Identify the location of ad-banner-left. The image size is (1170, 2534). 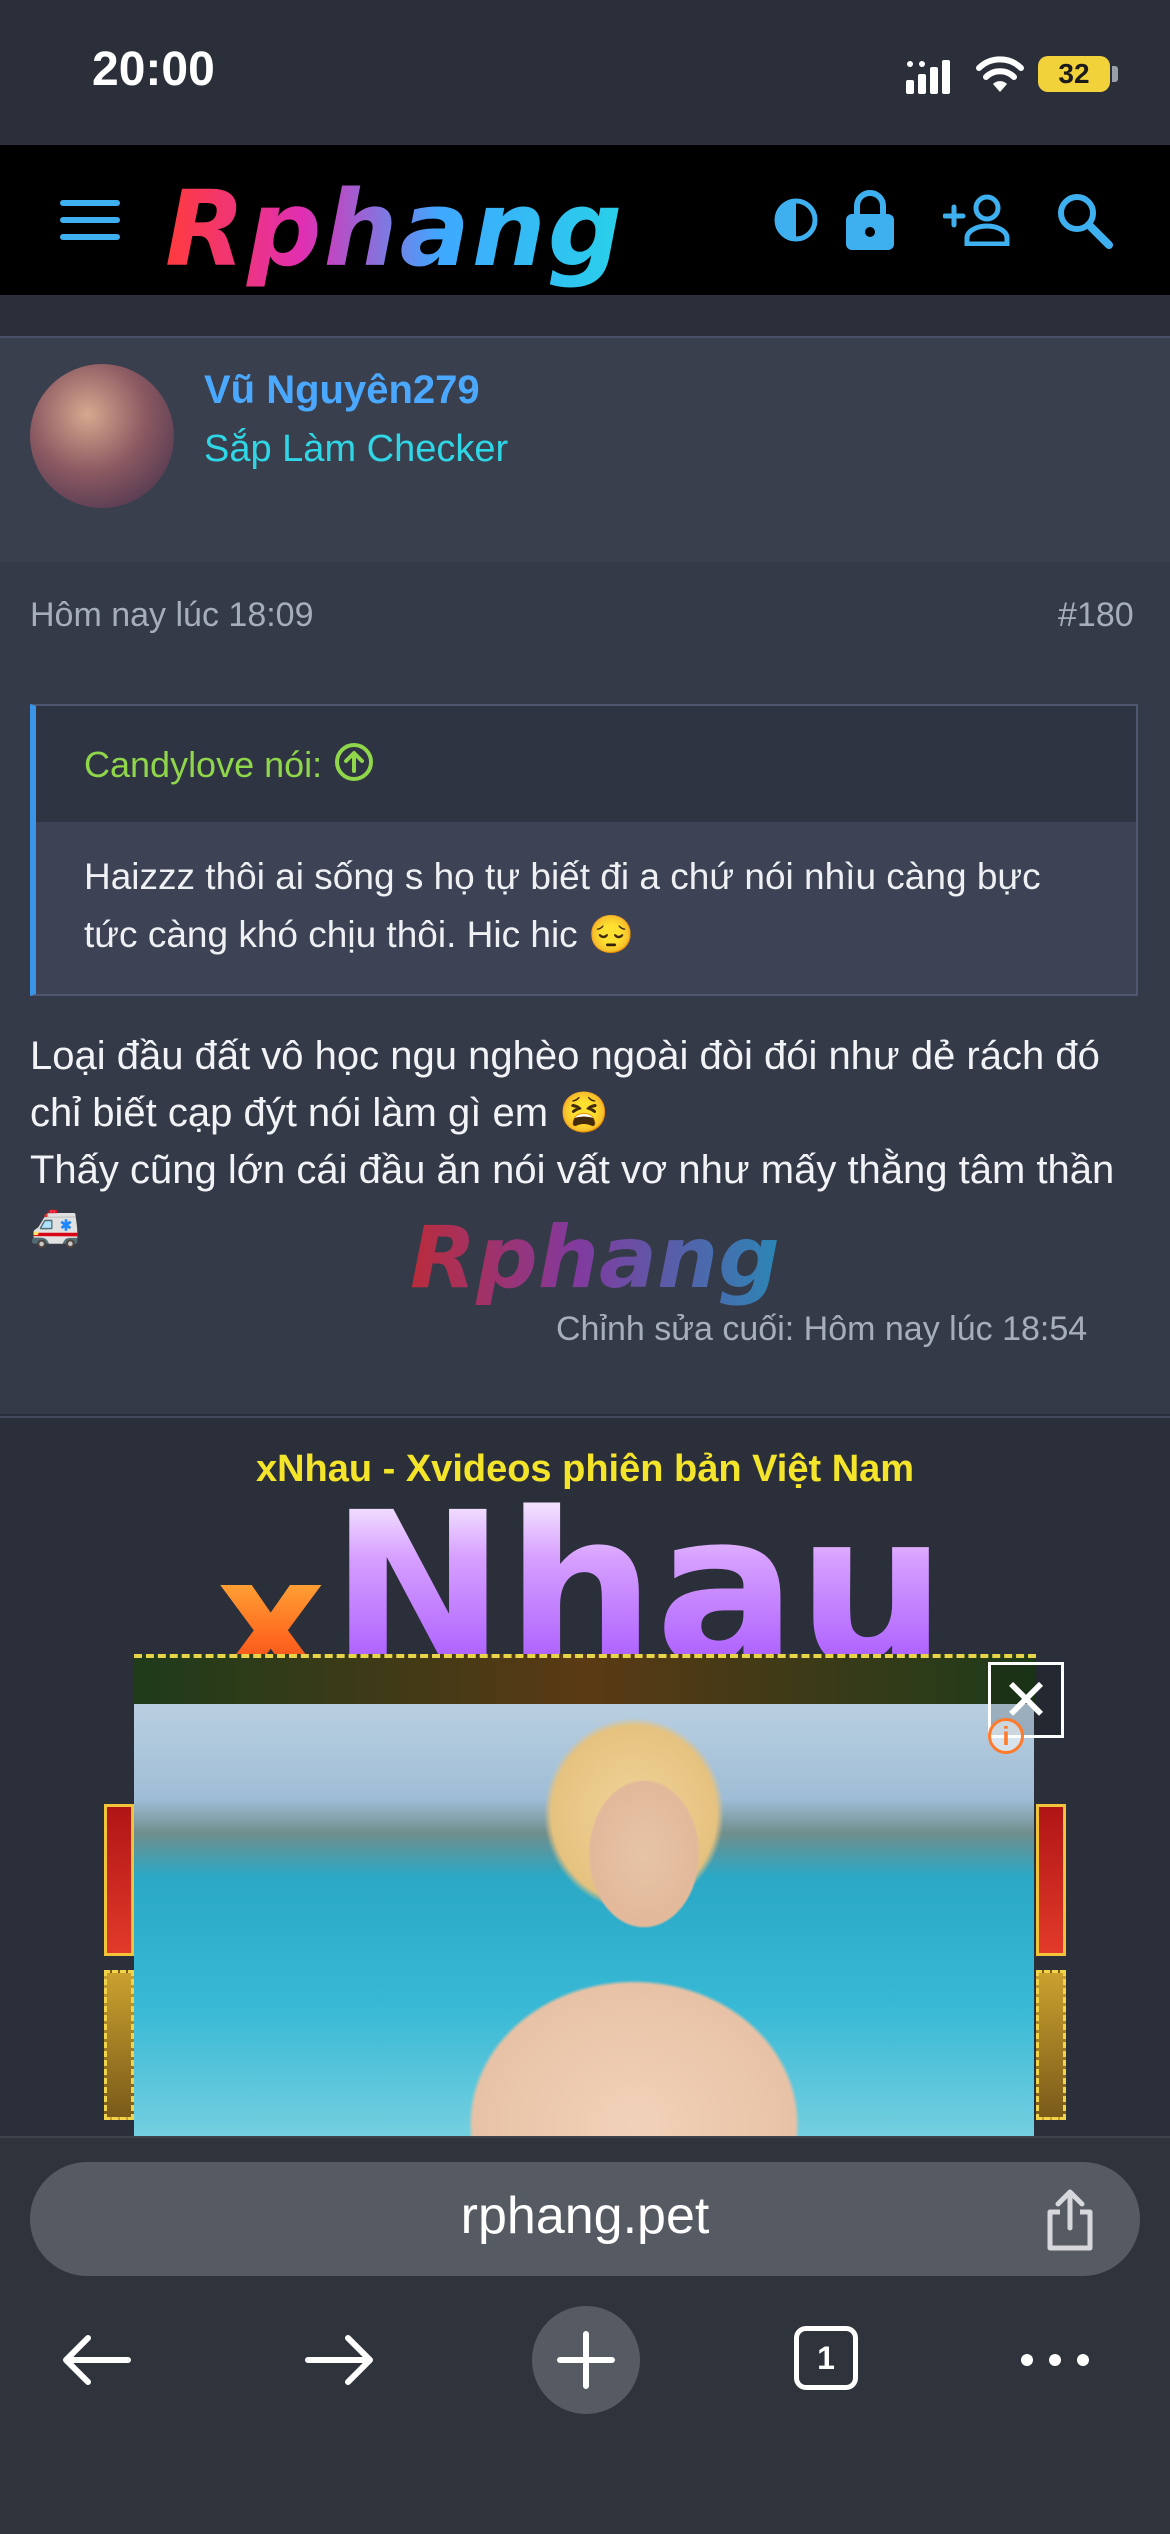
(119, 1880).